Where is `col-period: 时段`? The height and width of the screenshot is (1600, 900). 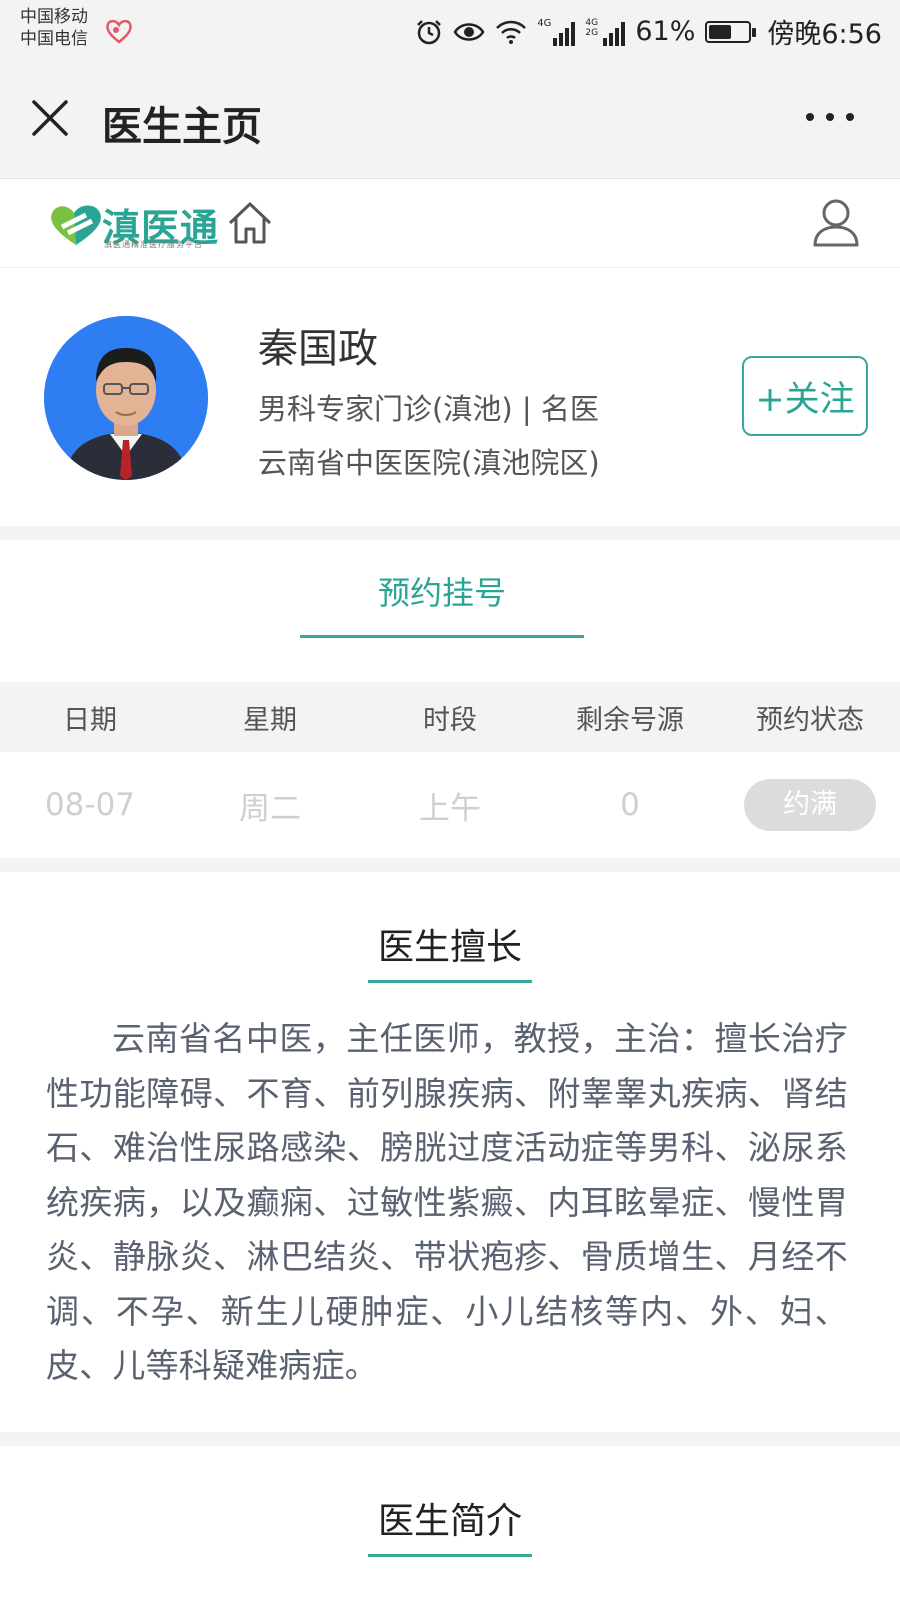
col-period: 时段 is located at coordinates (450, 720).